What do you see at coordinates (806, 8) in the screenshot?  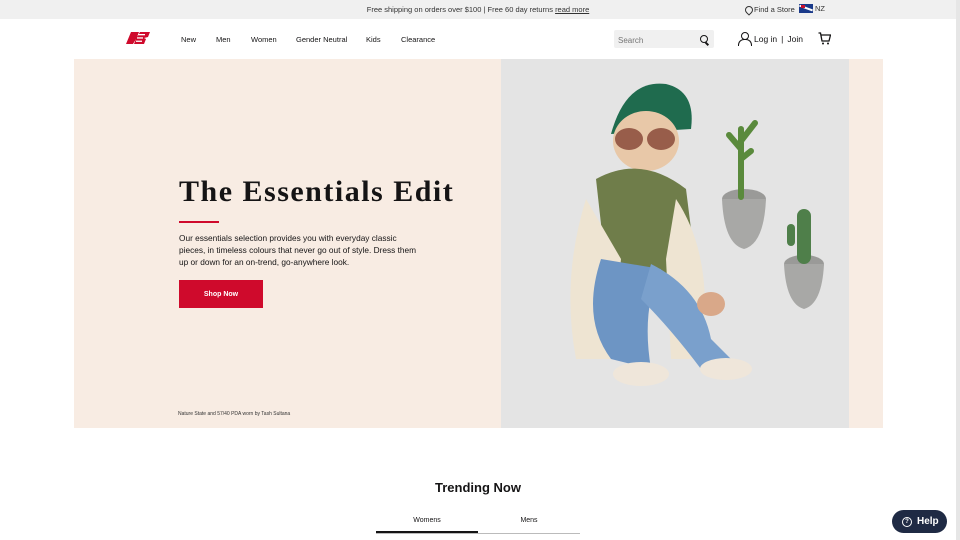 I see `nz-flag-icon` at bounding box center [806, 8].